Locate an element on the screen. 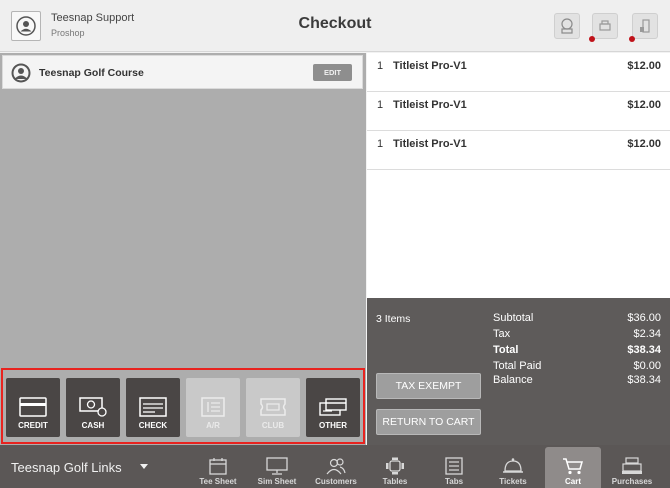 Image resolution: width=670 pixels, height=488 pixels. total-paid-label: Total Paid is located at coordinates (517, 366).